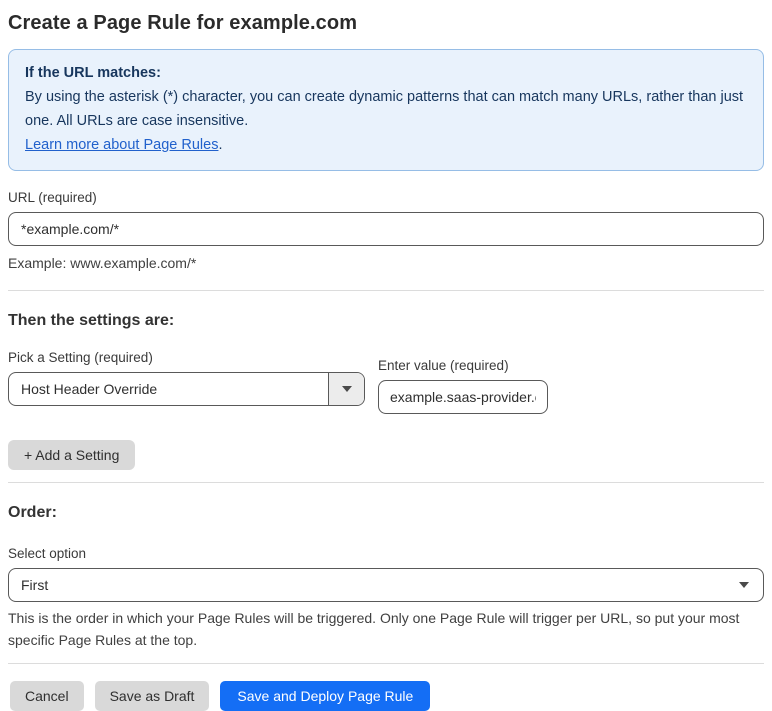 The height and width of the screenshot is (711, 772). What do you see at coordinates (386, 585) in the screenshot?
I see `order-select: First` at bounding box center [386, 585].